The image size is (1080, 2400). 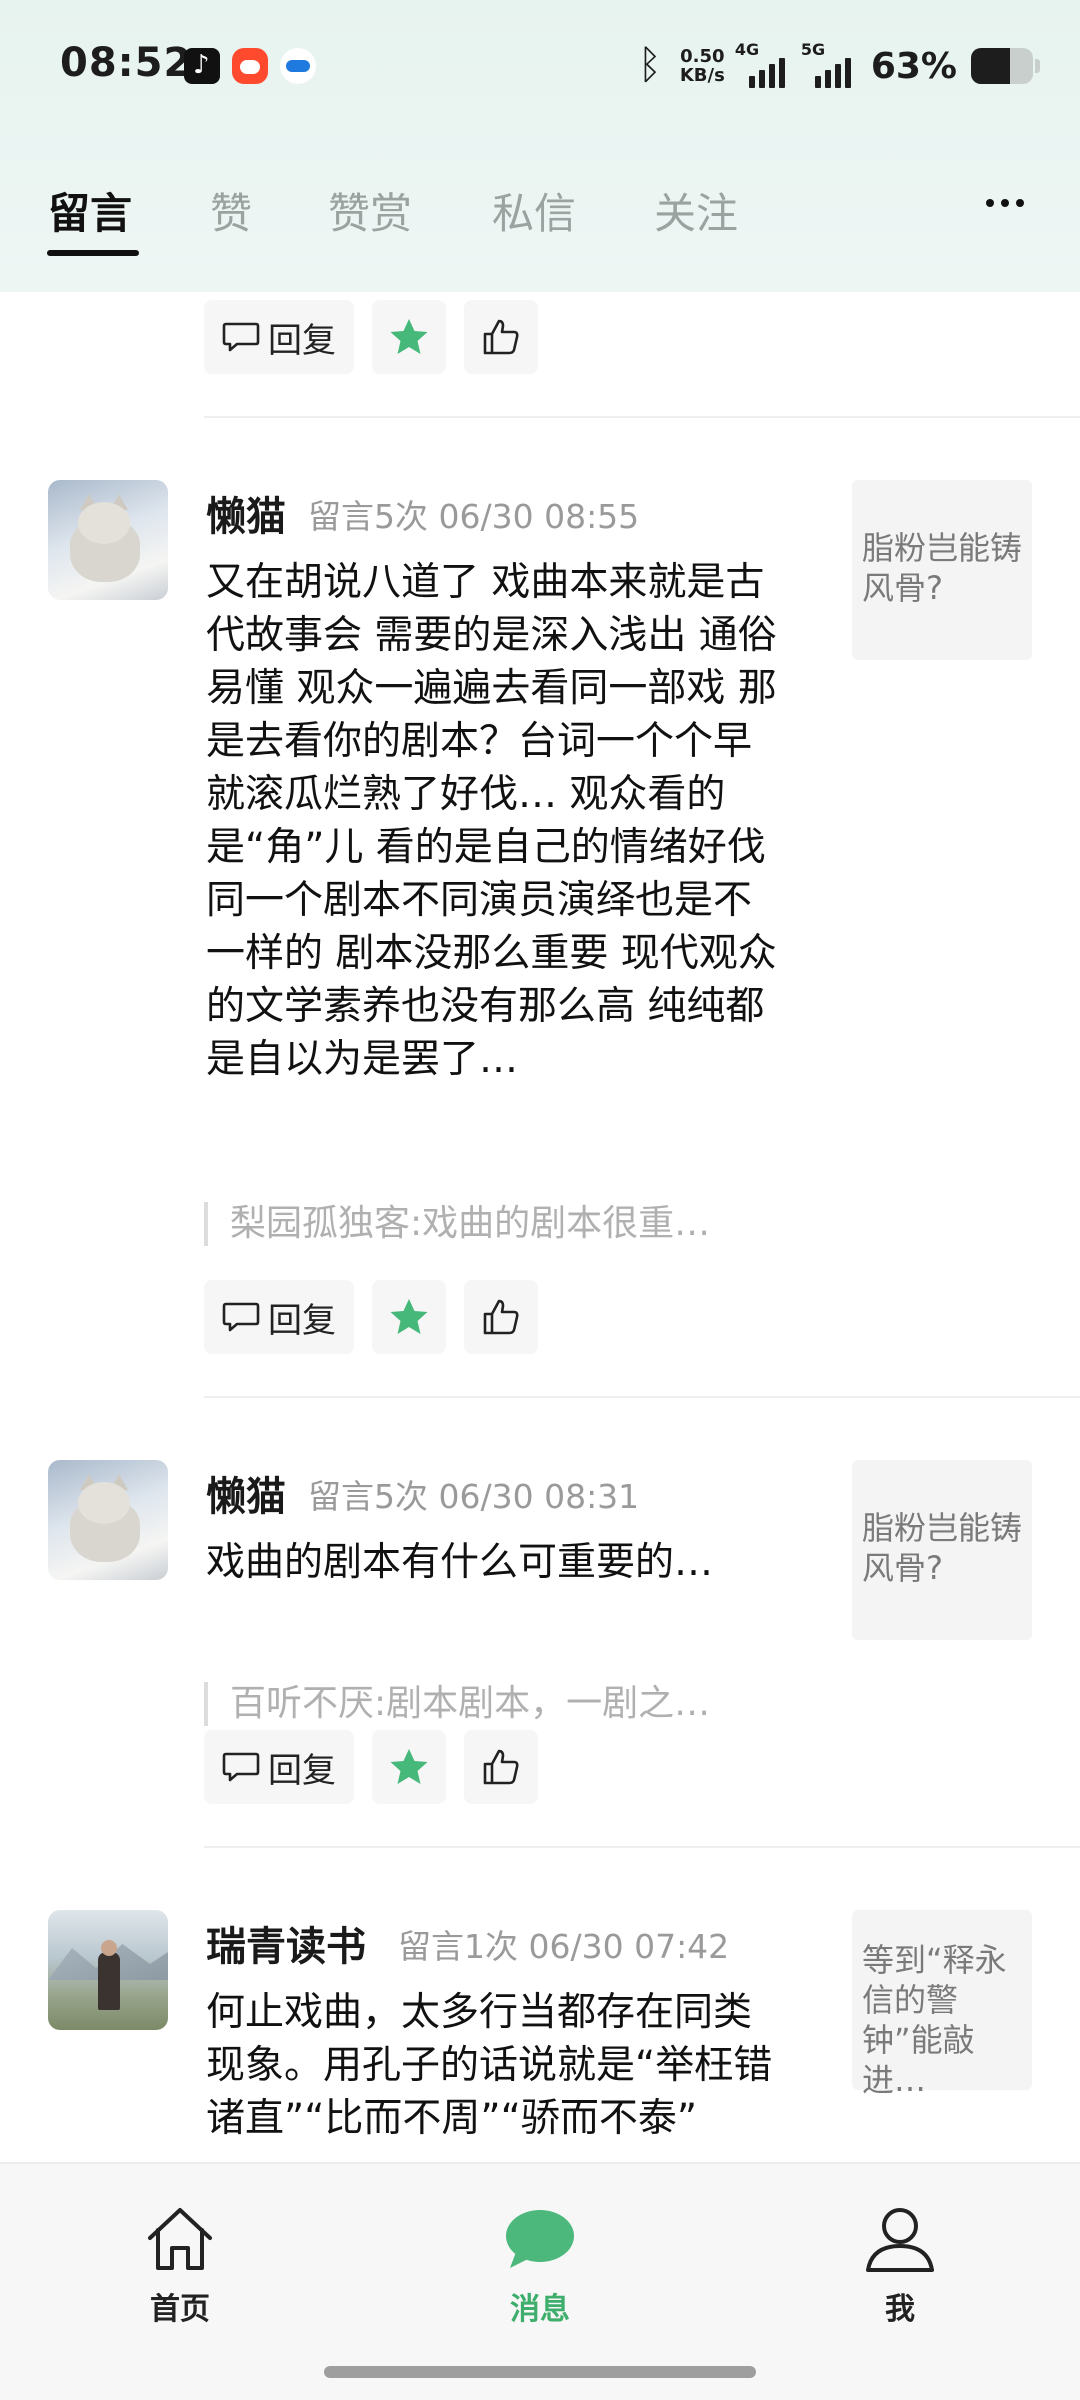 I want to click on tab-bar: 留言 赞 赞赏 私信 关注, so click(x=540, y=220).